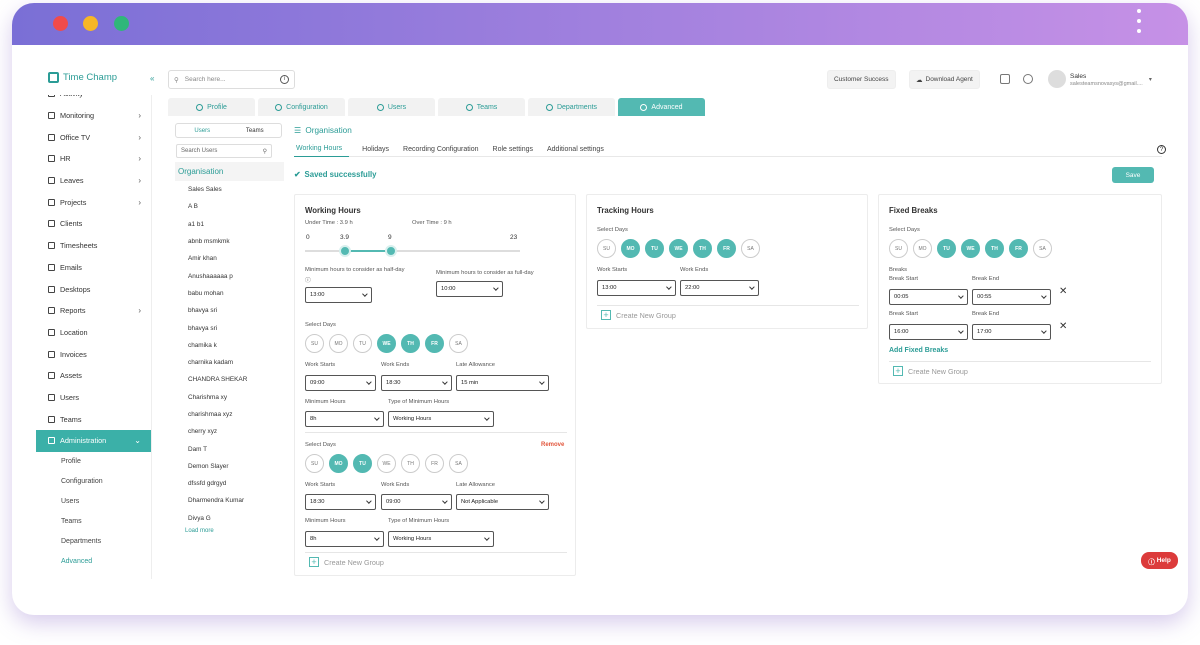 Image resolution: width=1200 pixels, height=645 pixels. What do you see at coordinates (229, 171) in the screenshot?
I see `organisation-node: Organisation` at bounding box center [229, 171].